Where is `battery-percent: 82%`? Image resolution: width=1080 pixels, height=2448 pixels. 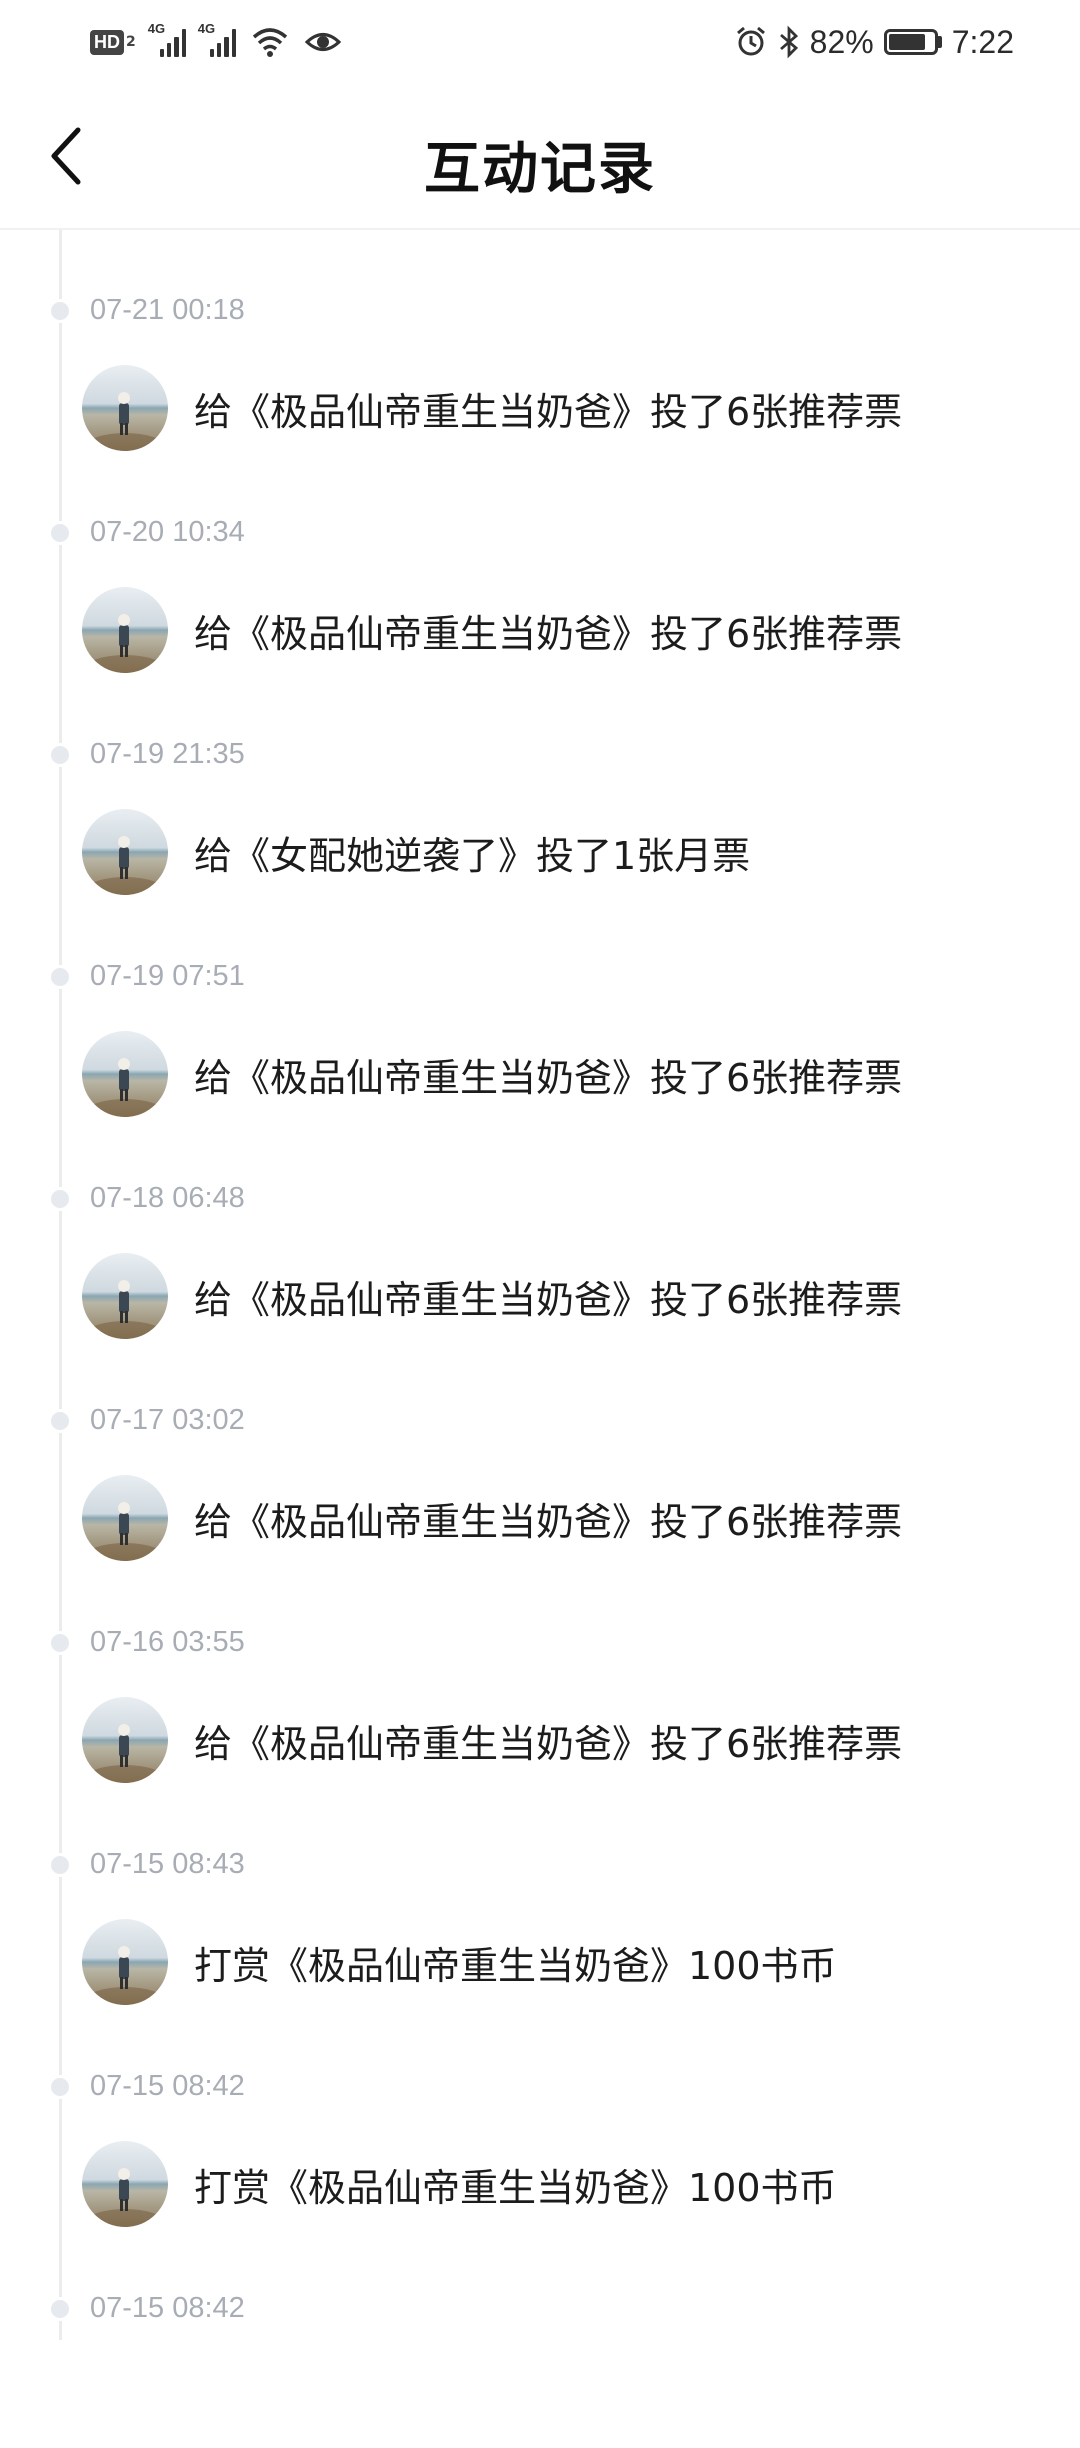
battery-percent: 82% is located at coordinates (841, 41).